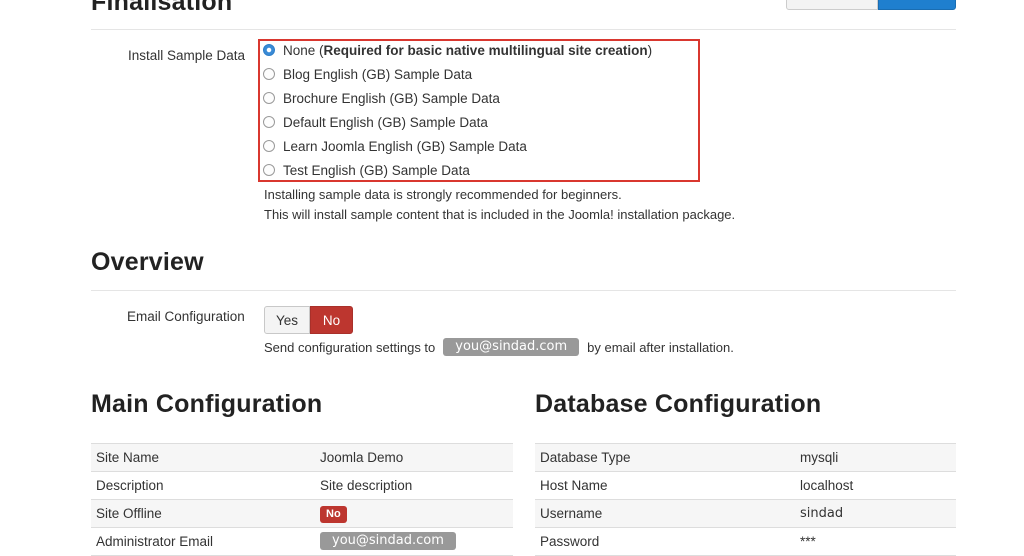 Image resolution: width=1024 pixels, height=556 pixels. I want to click on db-config-heading: Database Configuration, so click(678, 404).